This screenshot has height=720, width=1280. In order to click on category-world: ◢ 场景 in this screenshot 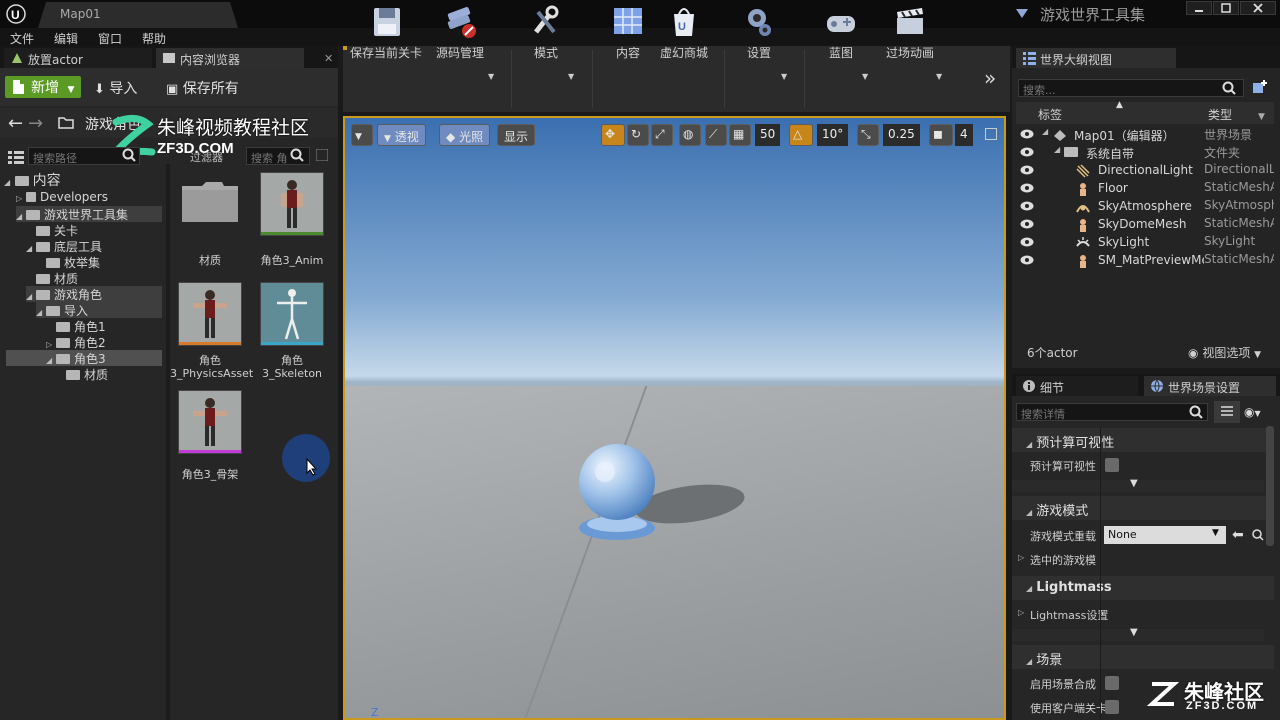, I will do `click(1143, 657)`.